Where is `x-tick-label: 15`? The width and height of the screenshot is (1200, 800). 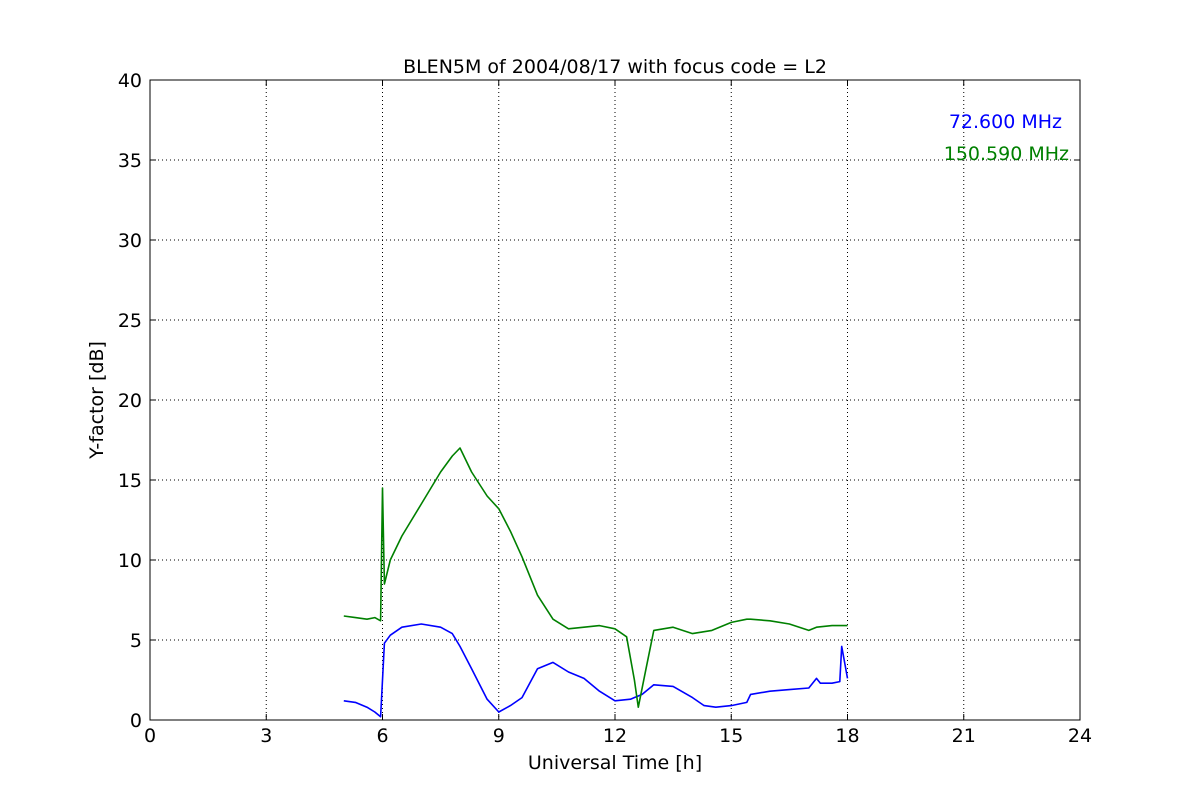 x-tick-label: 15 is located at coordinates (731, 736).